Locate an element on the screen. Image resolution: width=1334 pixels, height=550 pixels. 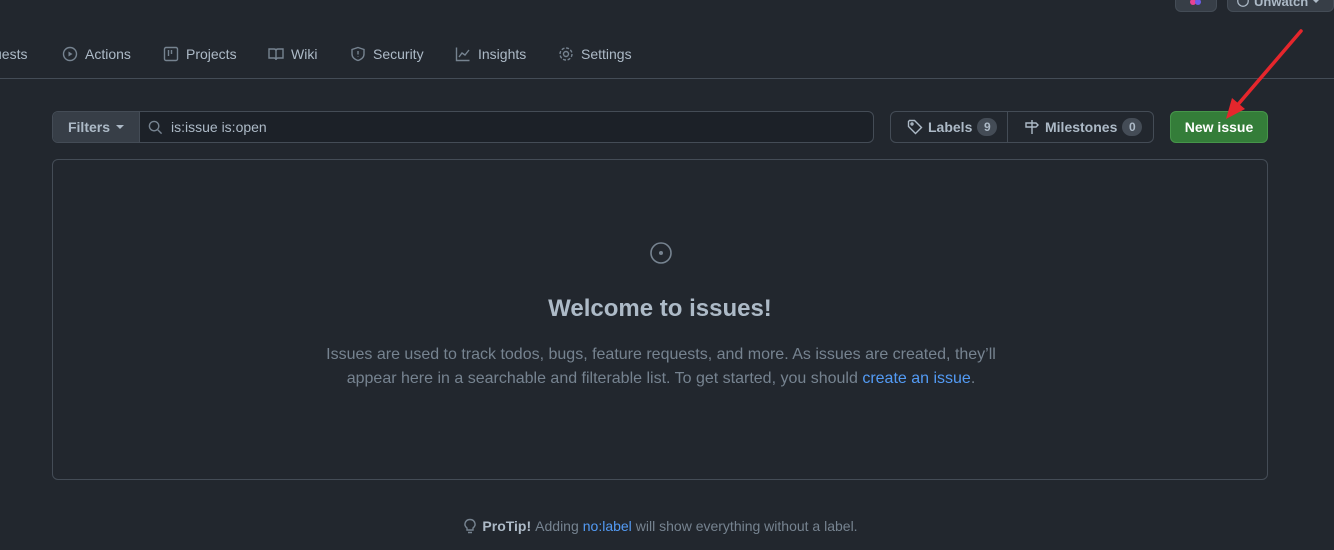
unwatch-label: Unwatch is located at coordinates (1281, 4).